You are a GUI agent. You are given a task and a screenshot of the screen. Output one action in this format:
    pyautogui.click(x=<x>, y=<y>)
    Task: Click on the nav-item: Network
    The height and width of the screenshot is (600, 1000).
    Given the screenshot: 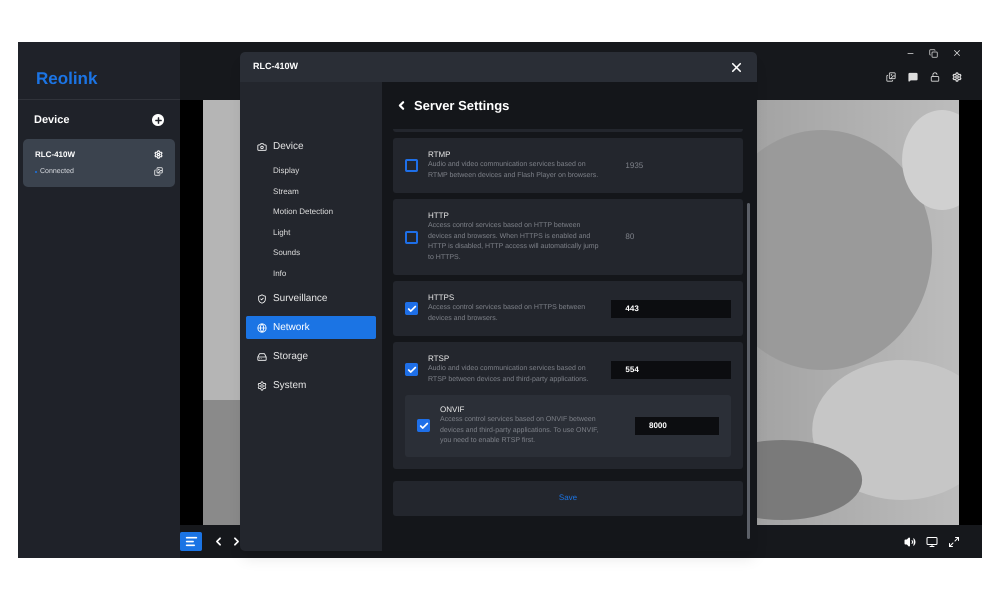 What is the action you would take?
    pyautogui.click(x=311, y=327)
    